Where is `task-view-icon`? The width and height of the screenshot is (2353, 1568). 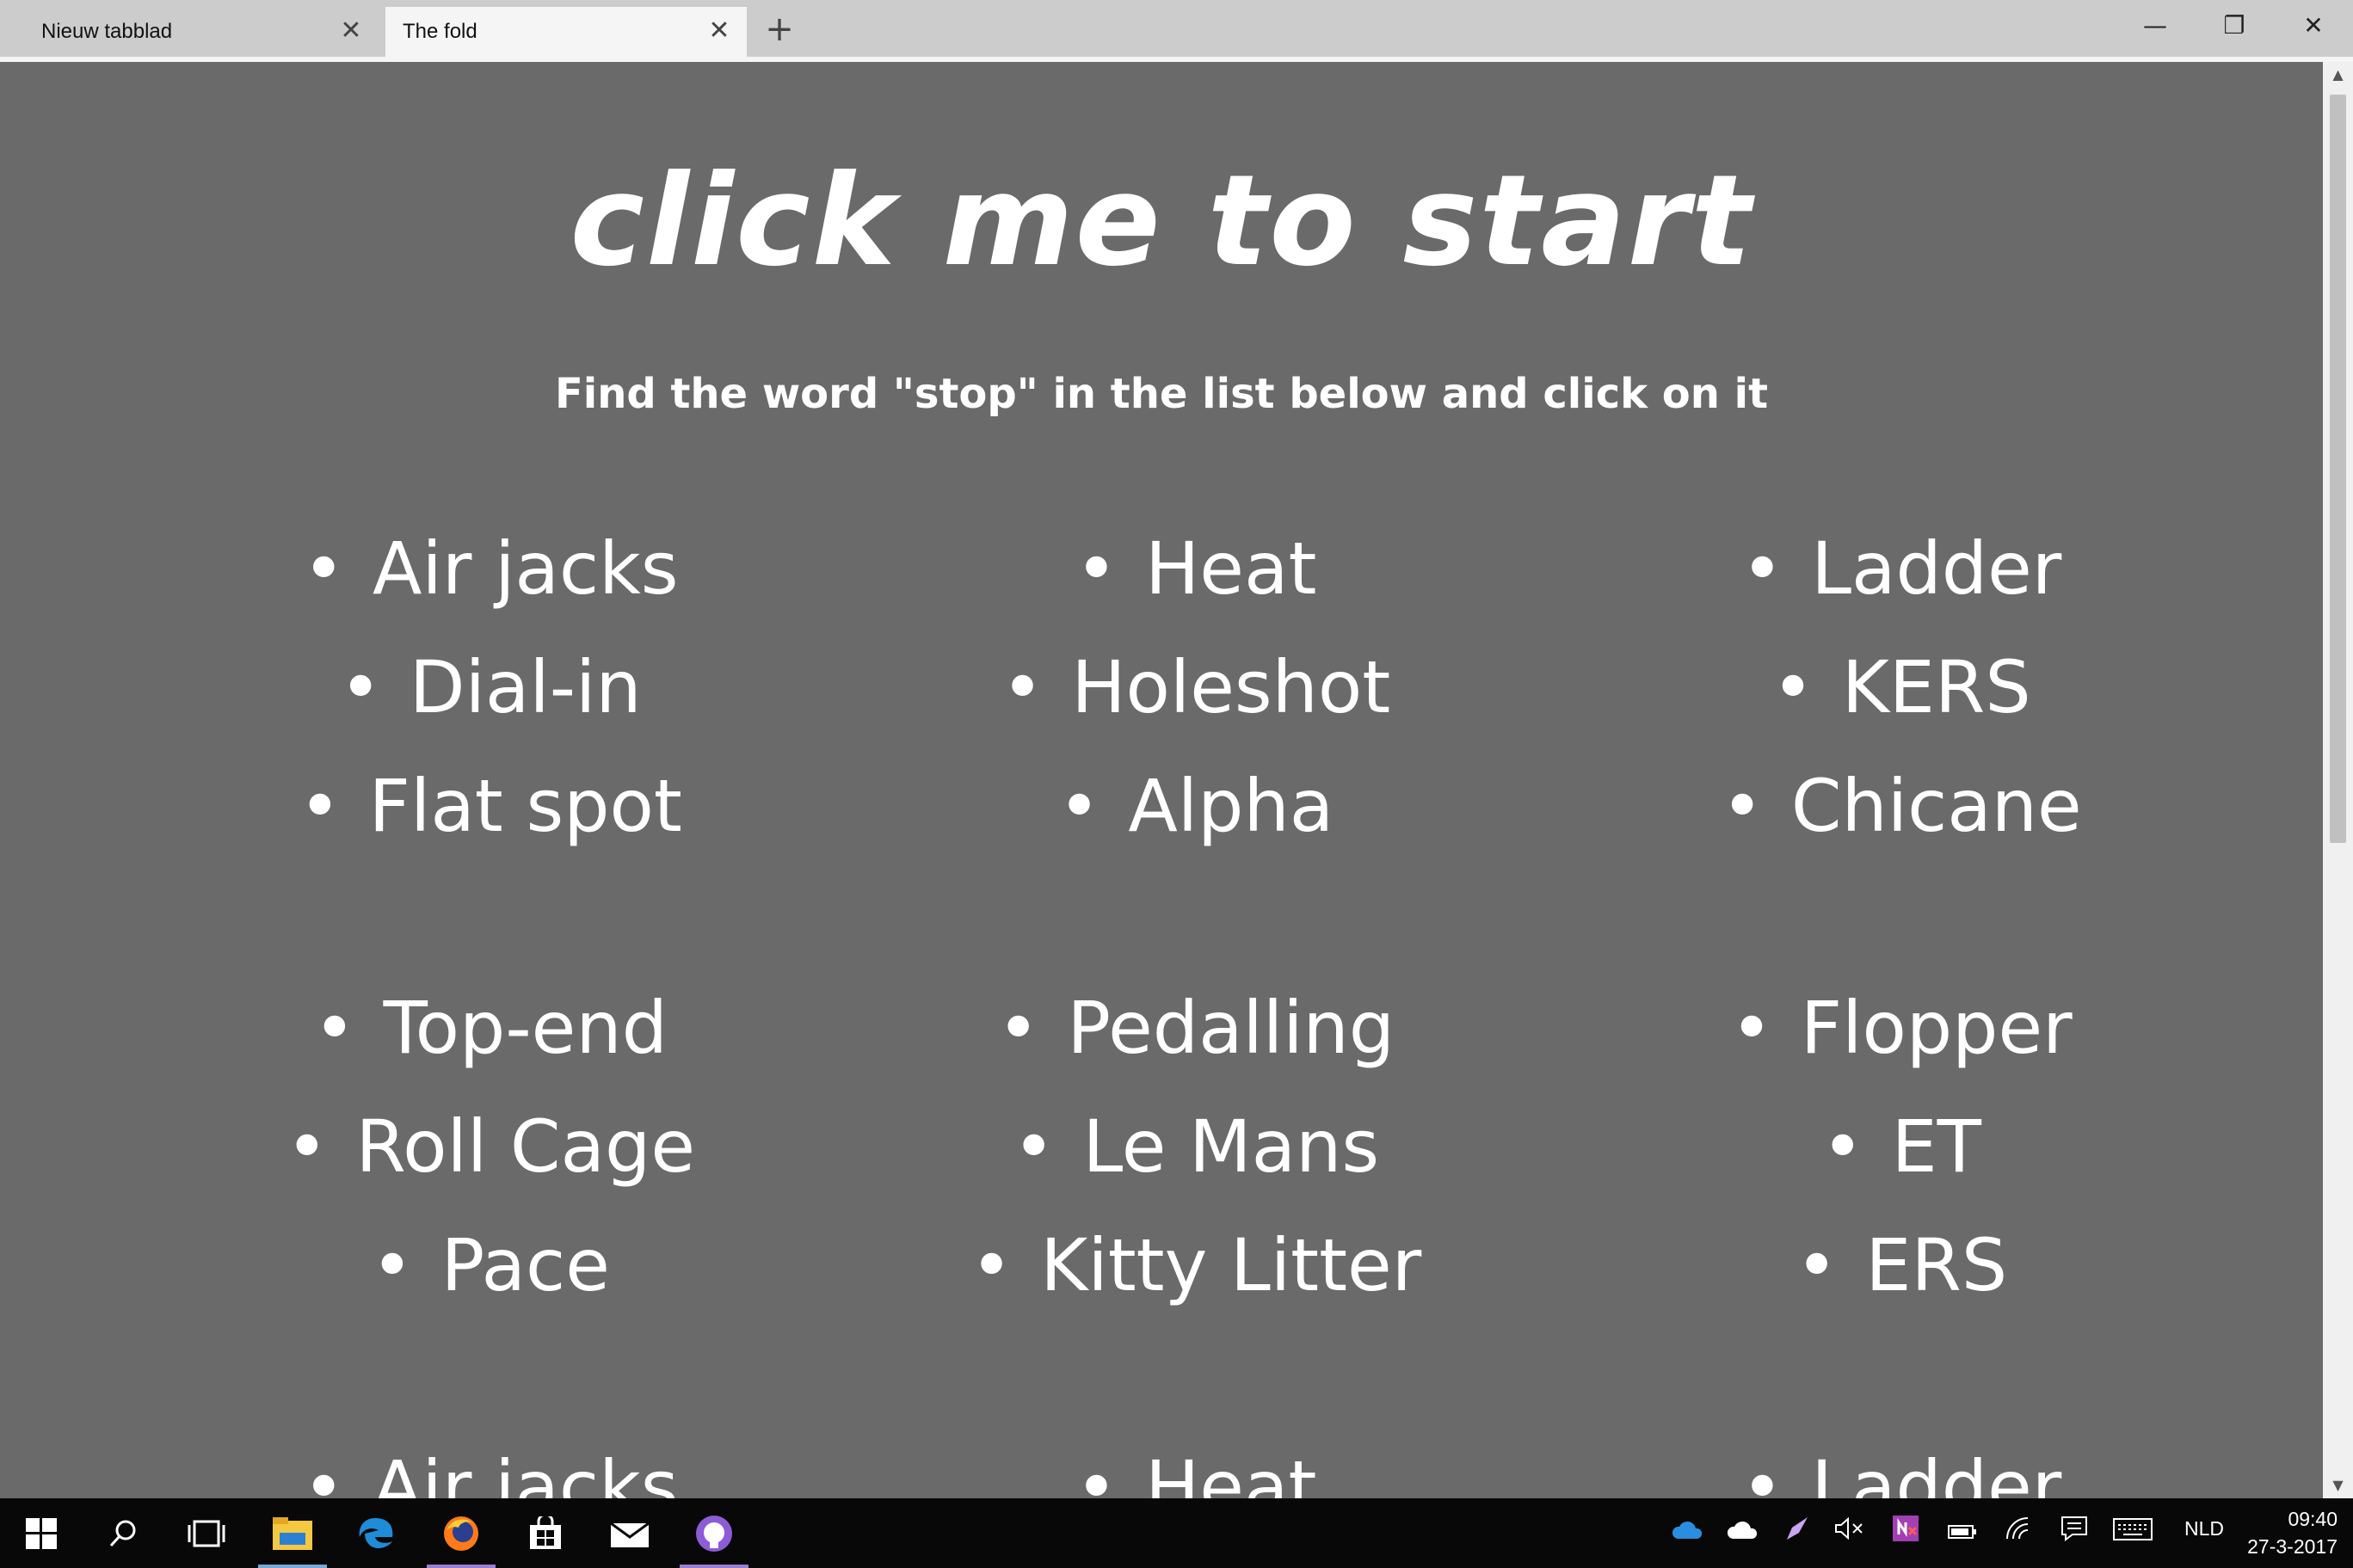
task-view-icon is located at coordinates (206, 1533).